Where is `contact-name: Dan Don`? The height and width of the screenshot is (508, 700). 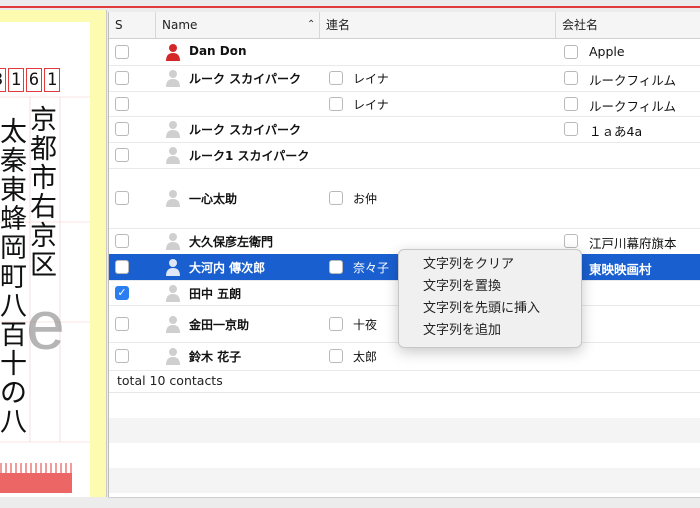 contact-name: Dan Don is located at coordinates (218, 51).